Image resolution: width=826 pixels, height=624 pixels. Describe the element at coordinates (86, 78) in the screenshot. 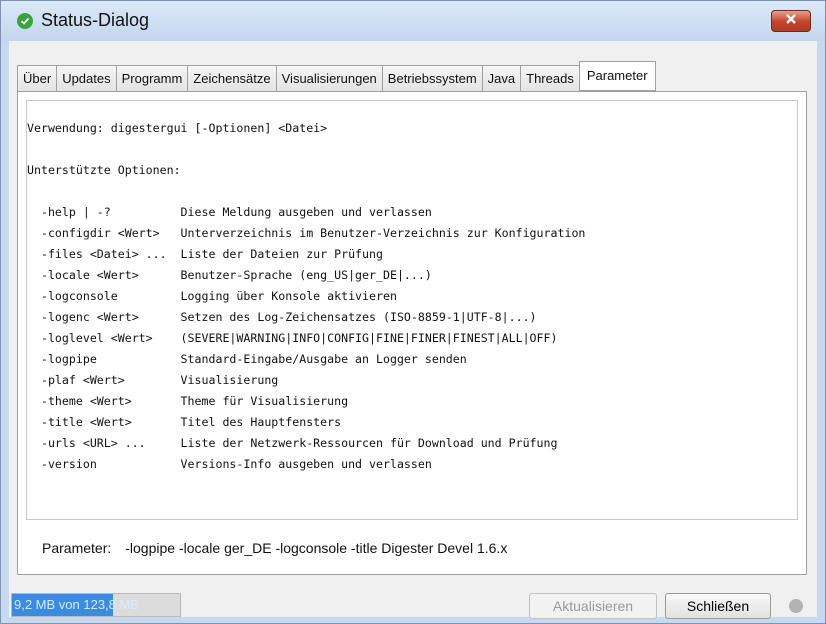

I see `tab-updates: Updates` at that location.